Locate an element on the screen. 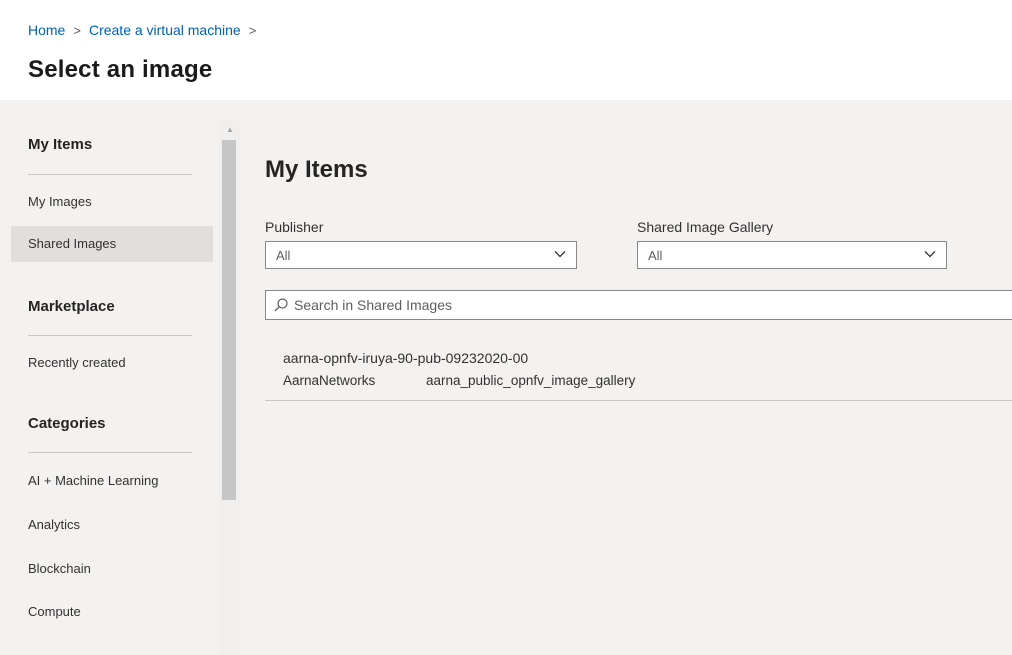 The image size is (1012, 655). sidebar-heading-my-items: My Items is located at coordinates (60, 144).